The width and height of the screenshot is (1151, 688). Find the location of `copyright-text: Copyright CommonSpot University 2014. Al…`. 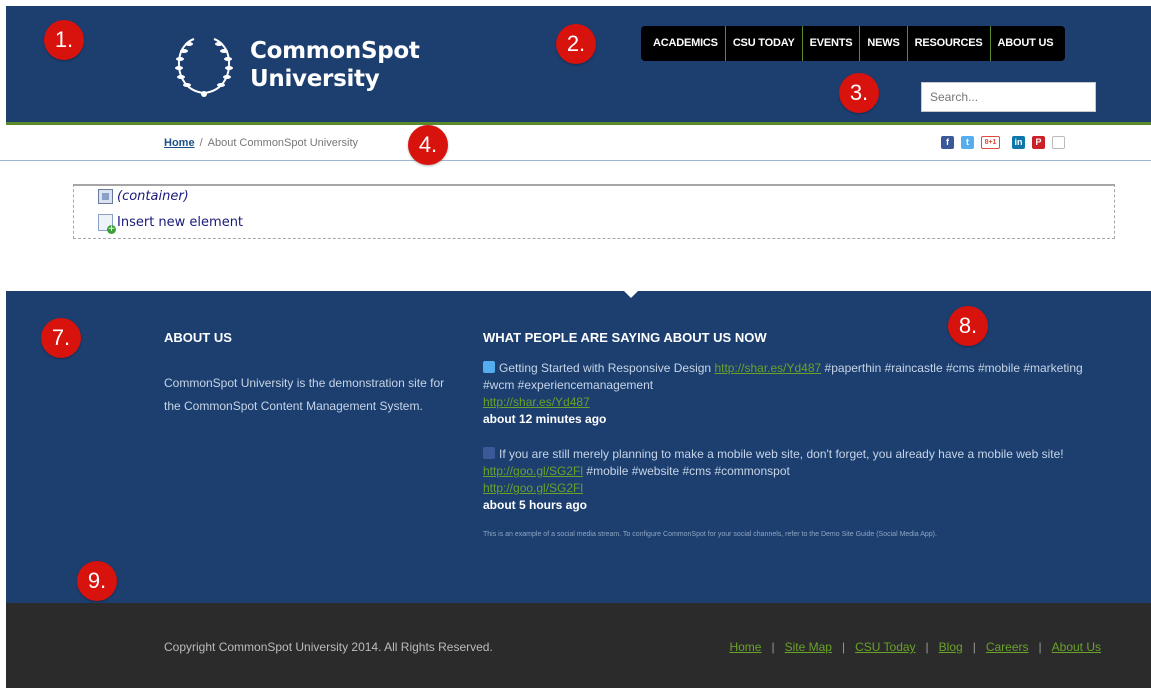

copyright-text: Copyright CommonSpot University 2014. Al… is located at coordinates (328, 647).